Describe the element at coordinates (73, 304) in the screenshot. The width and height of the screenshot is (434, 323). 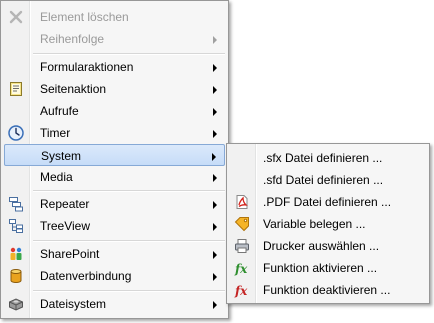
I see `menu-item-label: Dateisystem` at that location.